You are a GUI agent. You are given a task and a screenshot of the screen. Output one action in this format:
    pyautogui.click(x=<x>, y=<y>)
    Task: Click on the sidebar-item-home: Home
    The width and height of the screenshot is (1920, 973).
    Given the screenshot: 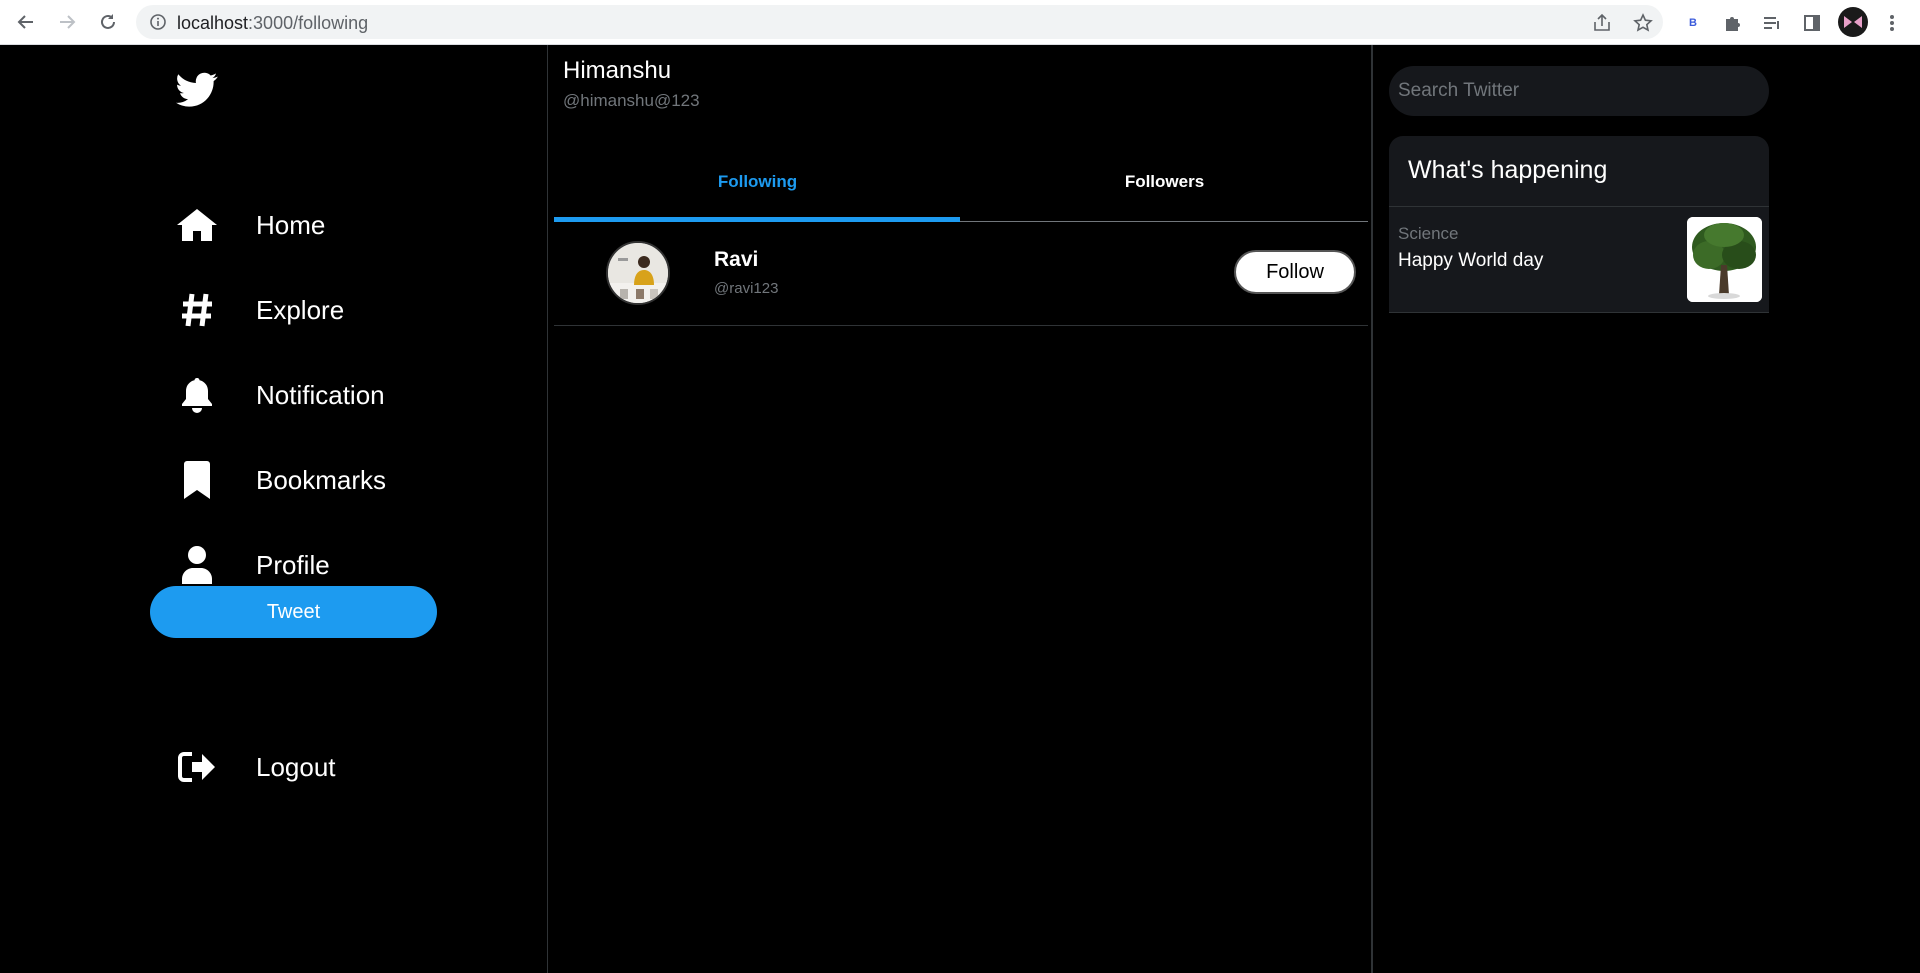 What is the action you would take?
    pyautogui.click(x=250, y=225)
    